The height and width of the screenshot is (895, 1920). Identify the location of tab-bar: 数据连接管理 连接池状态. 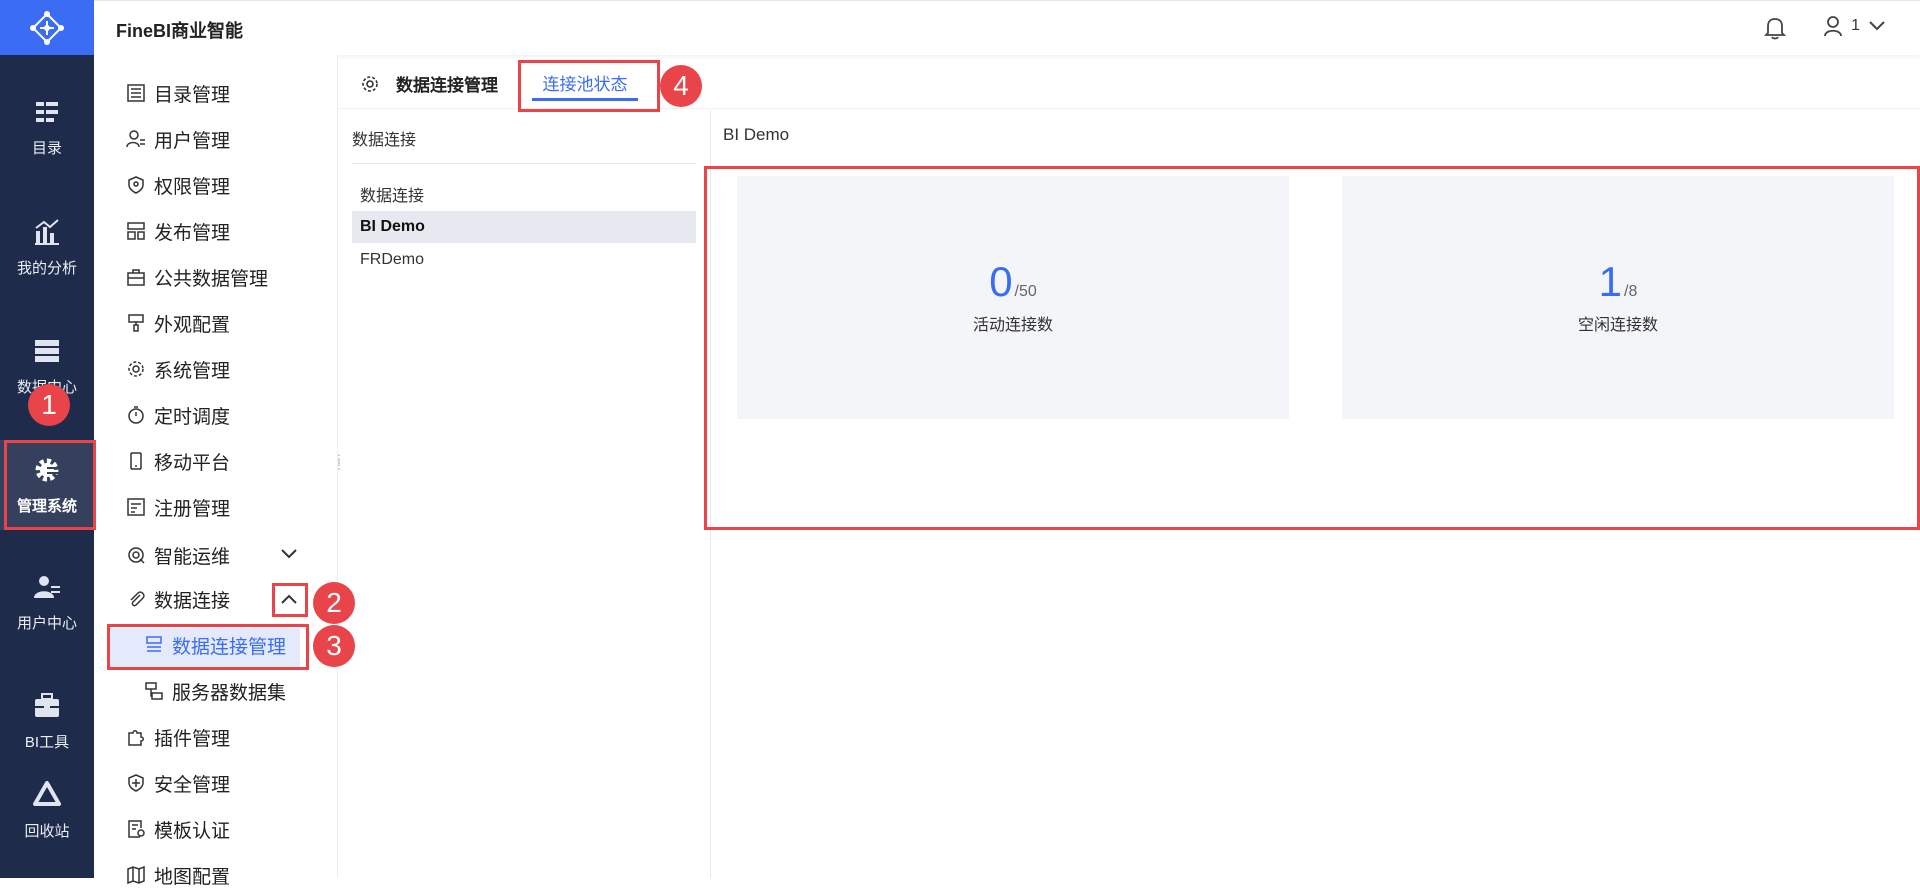
(1129, 82).